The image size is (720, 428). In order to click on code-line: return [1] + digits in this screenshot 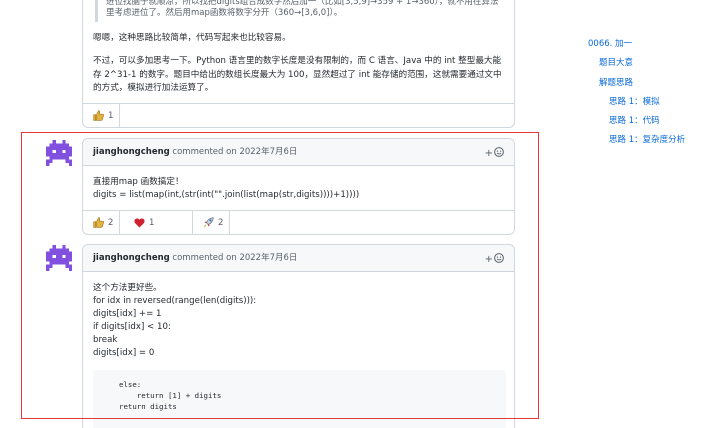, I will do `click(170, 395)`.